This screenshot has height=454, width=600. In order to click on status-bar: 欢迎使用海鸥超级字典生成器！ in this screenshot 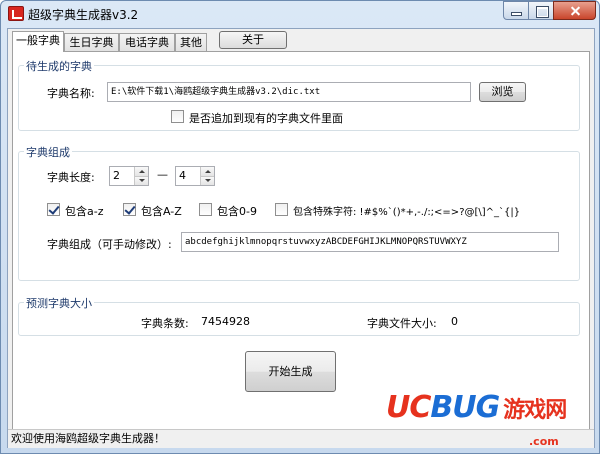, I will do `click(301, 438)`.